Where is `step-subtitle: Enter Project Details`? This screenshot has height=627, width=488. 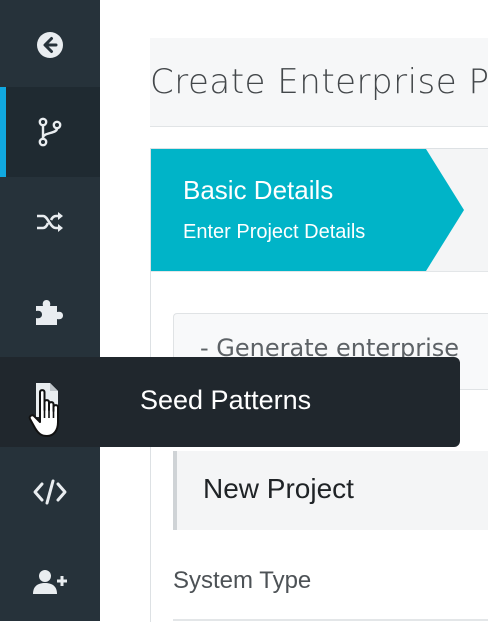
step-subtitle: Enter Project Details is located at coordinates (274, 232).